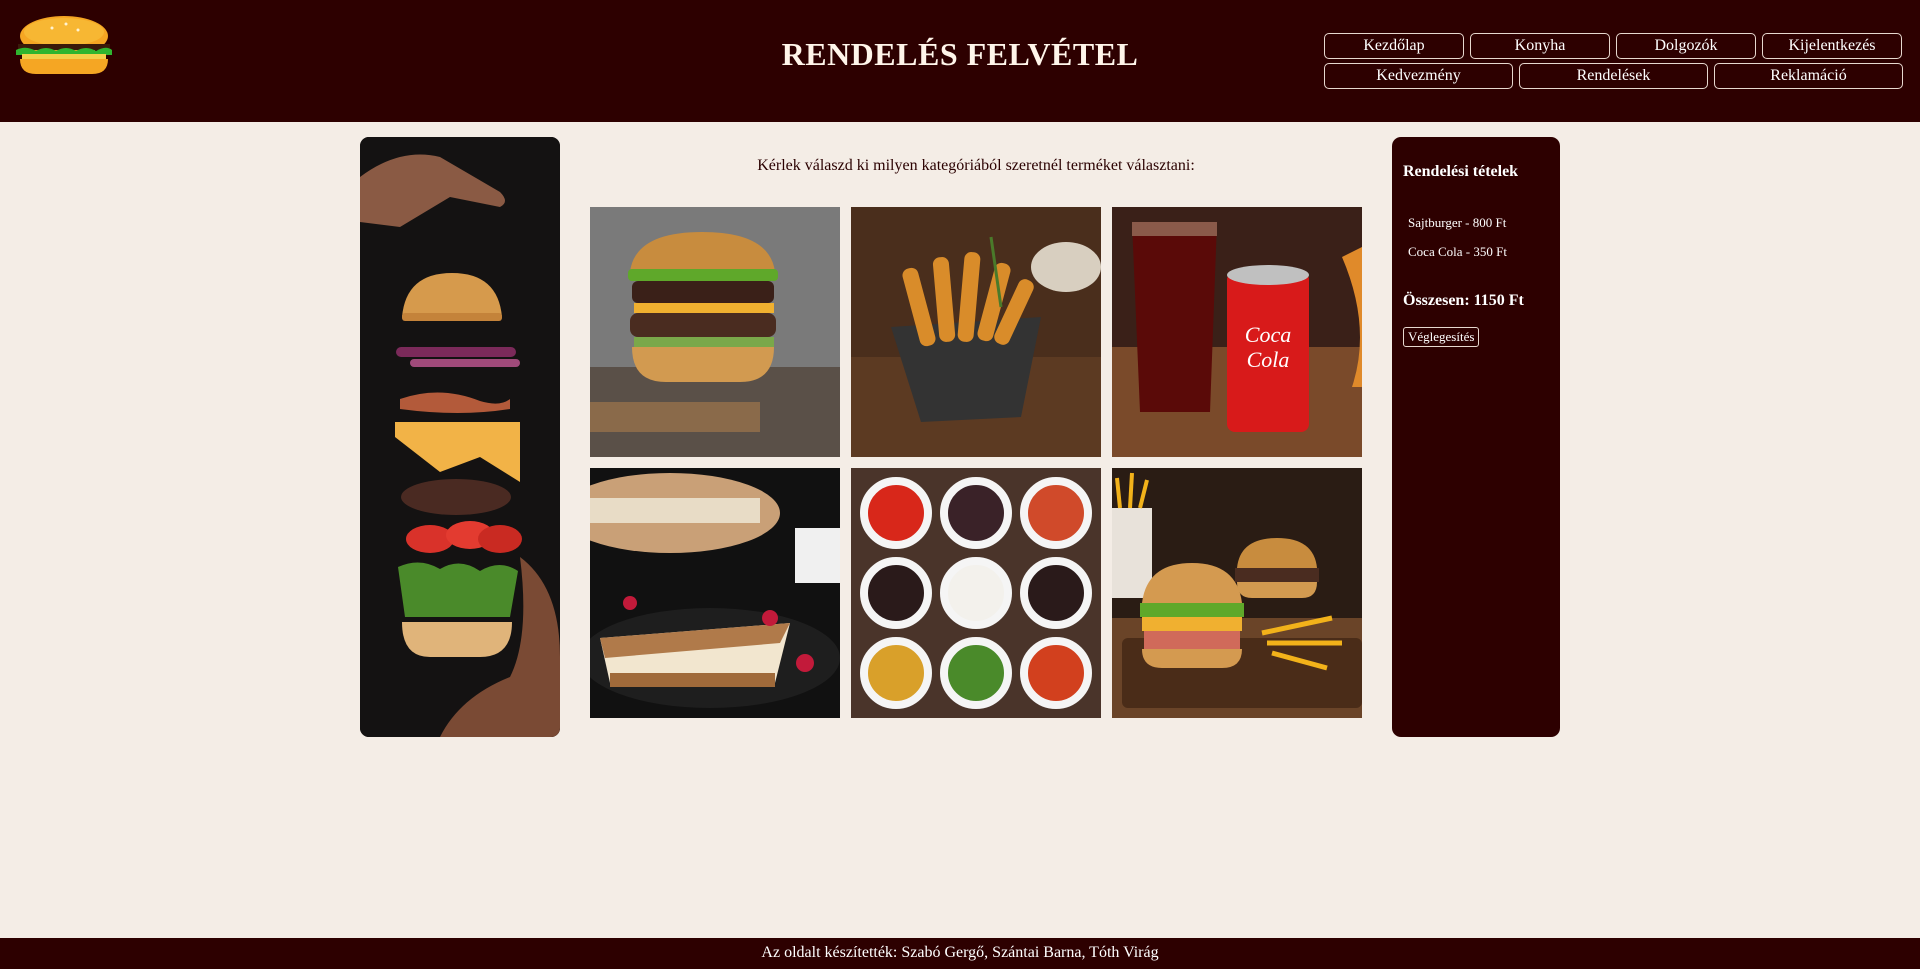 Image resolution: width=1920 pixels, height=969 pixels. I want to click on nav-row-2: Kedvezmény Rendelések Reklamáció, so click(1613, 76).